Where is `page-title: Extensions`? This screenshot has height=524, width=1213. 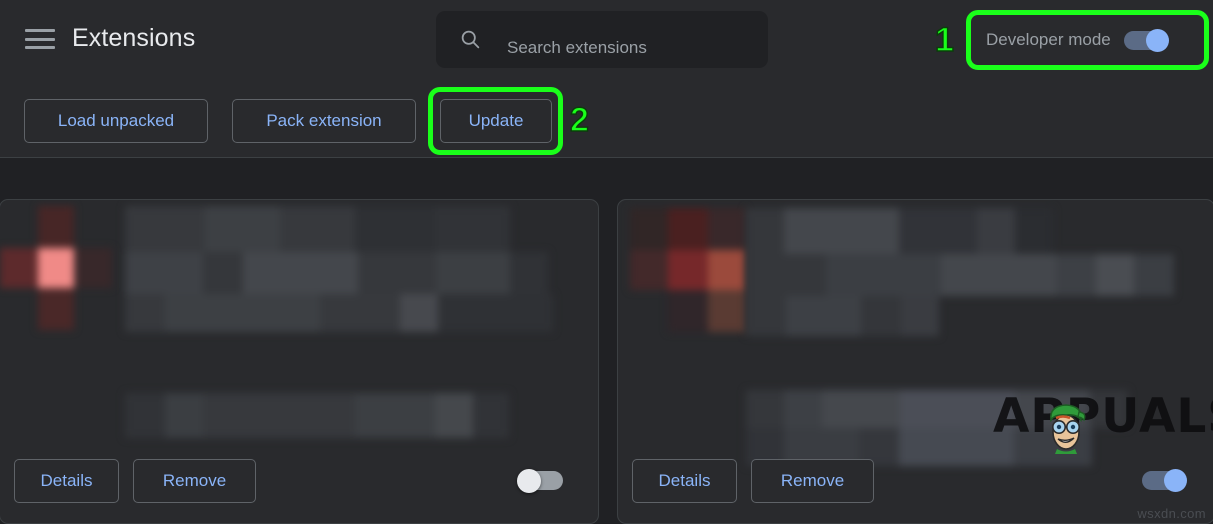 page-title: Extensions is located at coordinates (134, 38).